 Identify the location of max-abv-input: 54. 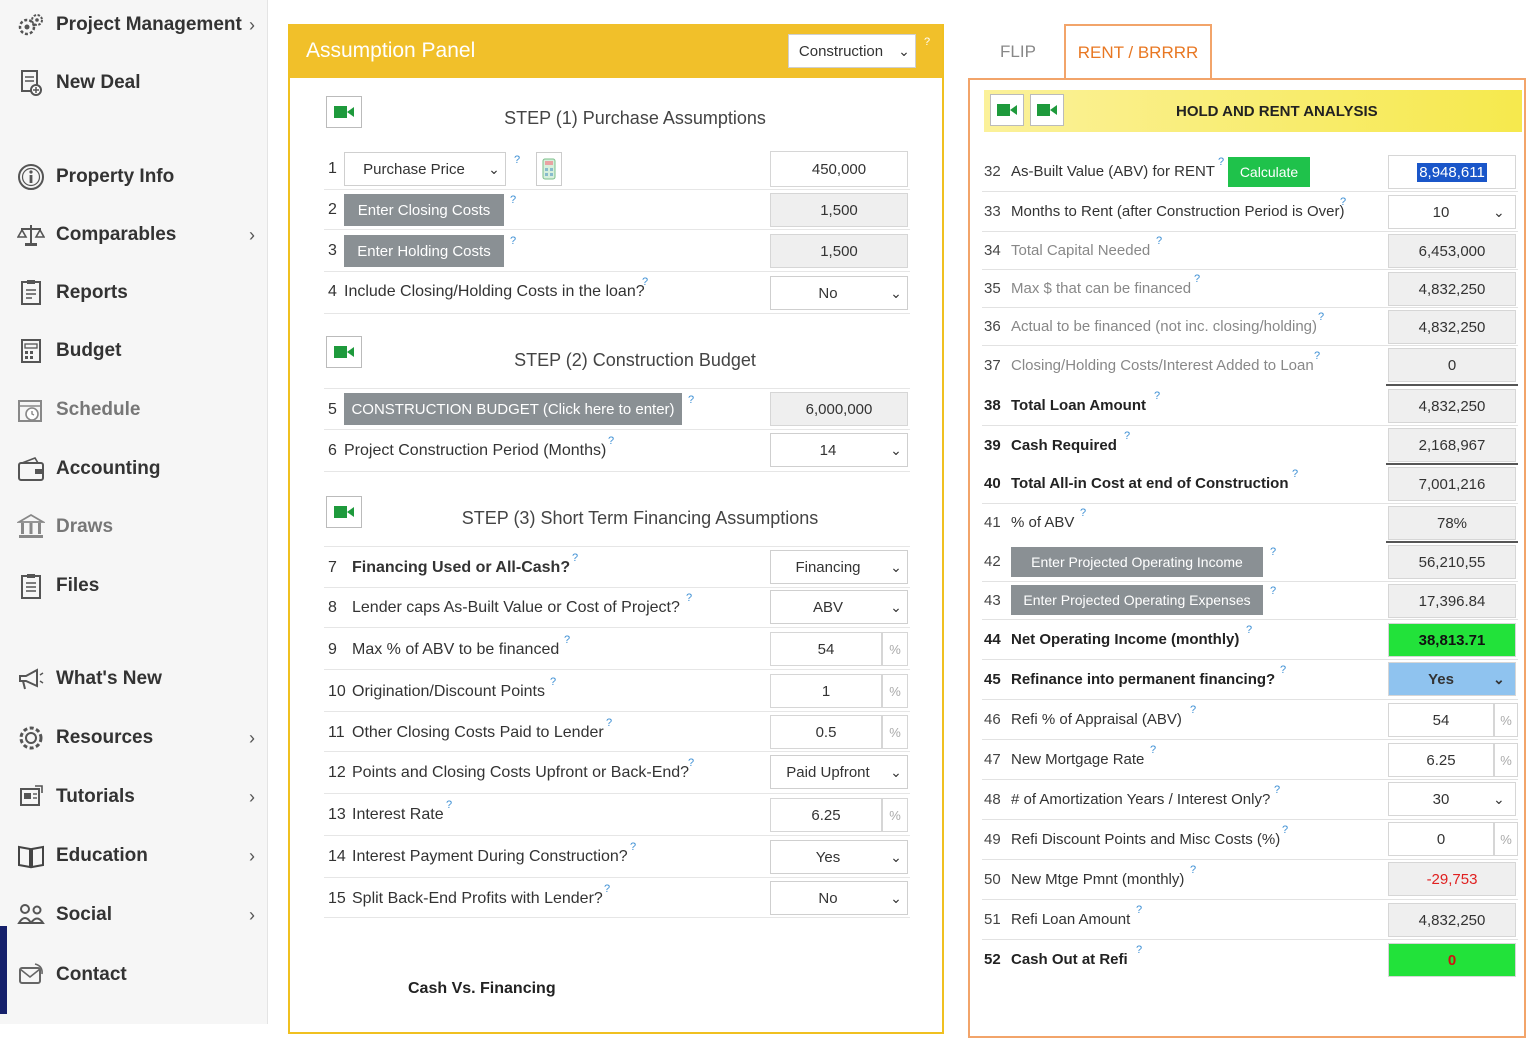
(826, 649).